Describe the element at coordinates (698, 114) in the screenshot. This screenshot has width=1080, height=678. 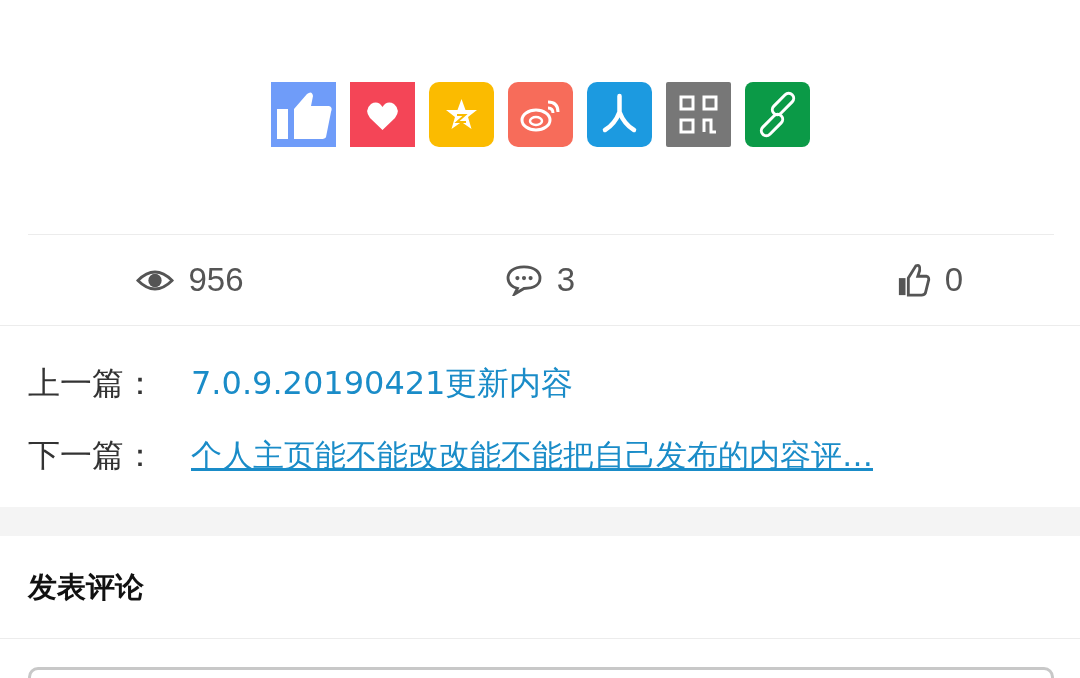
I see `qr-code-icon` at that location.